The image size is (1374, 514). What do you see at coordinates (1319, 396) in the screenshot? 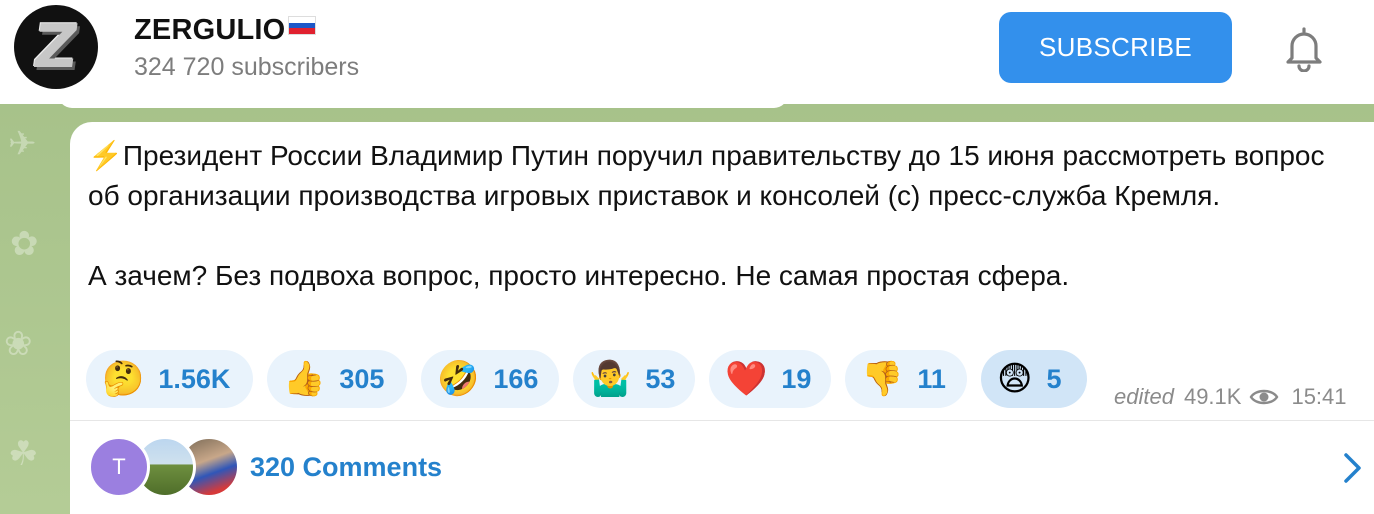
I see `message-time: 15:41` at bounding box center [1319, 396].